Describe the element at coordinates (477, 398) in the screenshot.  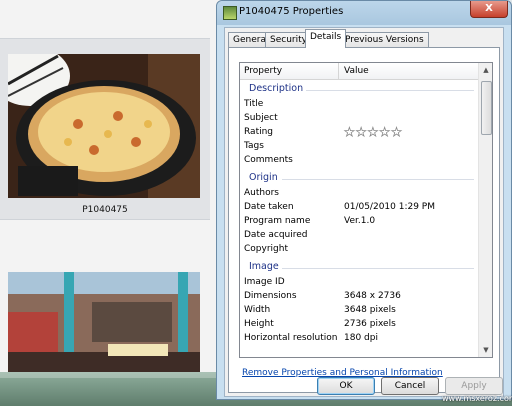
I see `watermark: www.msxeroz.com` at that location.